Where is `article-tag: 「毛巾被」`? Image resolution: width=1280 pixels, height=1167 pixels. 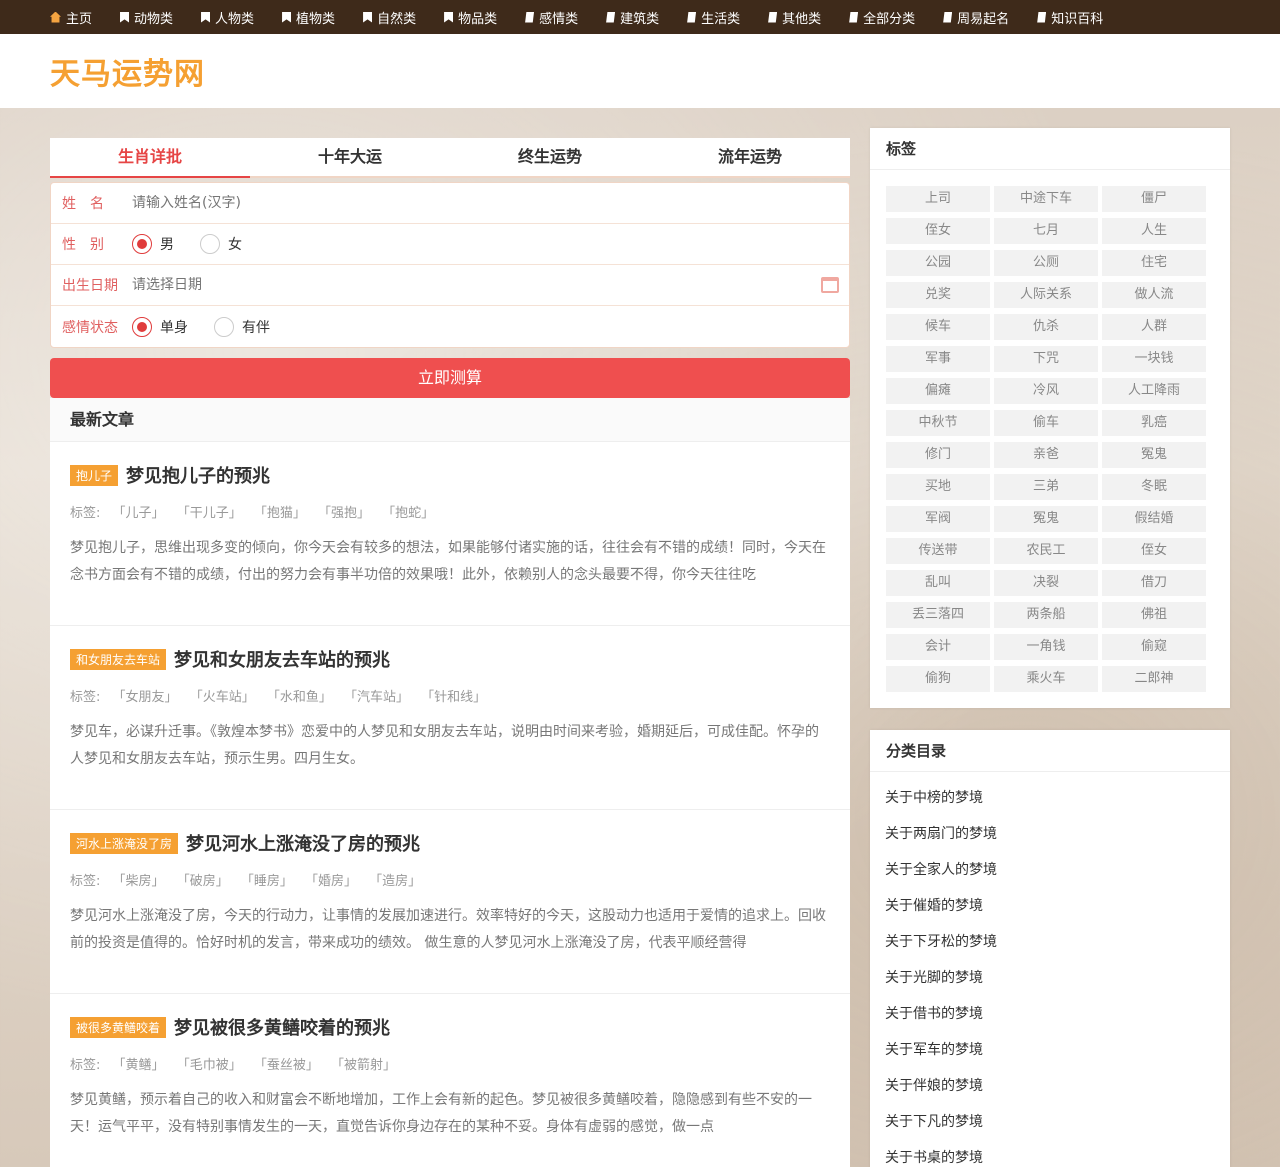
article-tag: 「毛巾被」 is located at coordinates (209, 1065).